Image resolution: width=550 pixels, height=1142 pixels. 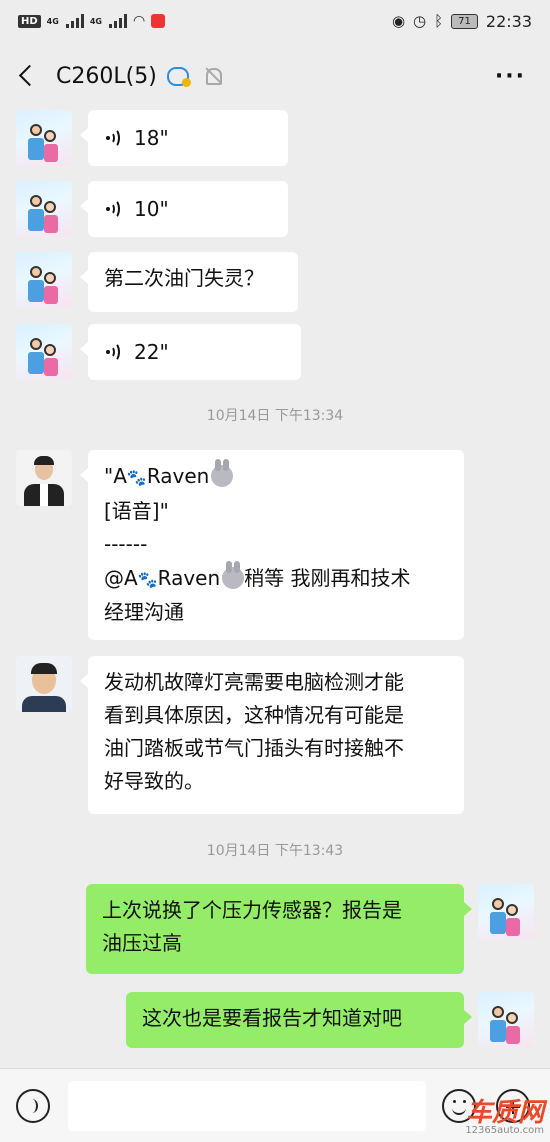 I want to click on bluetooth-icon: ᛒ, so click(x=439, y=21).